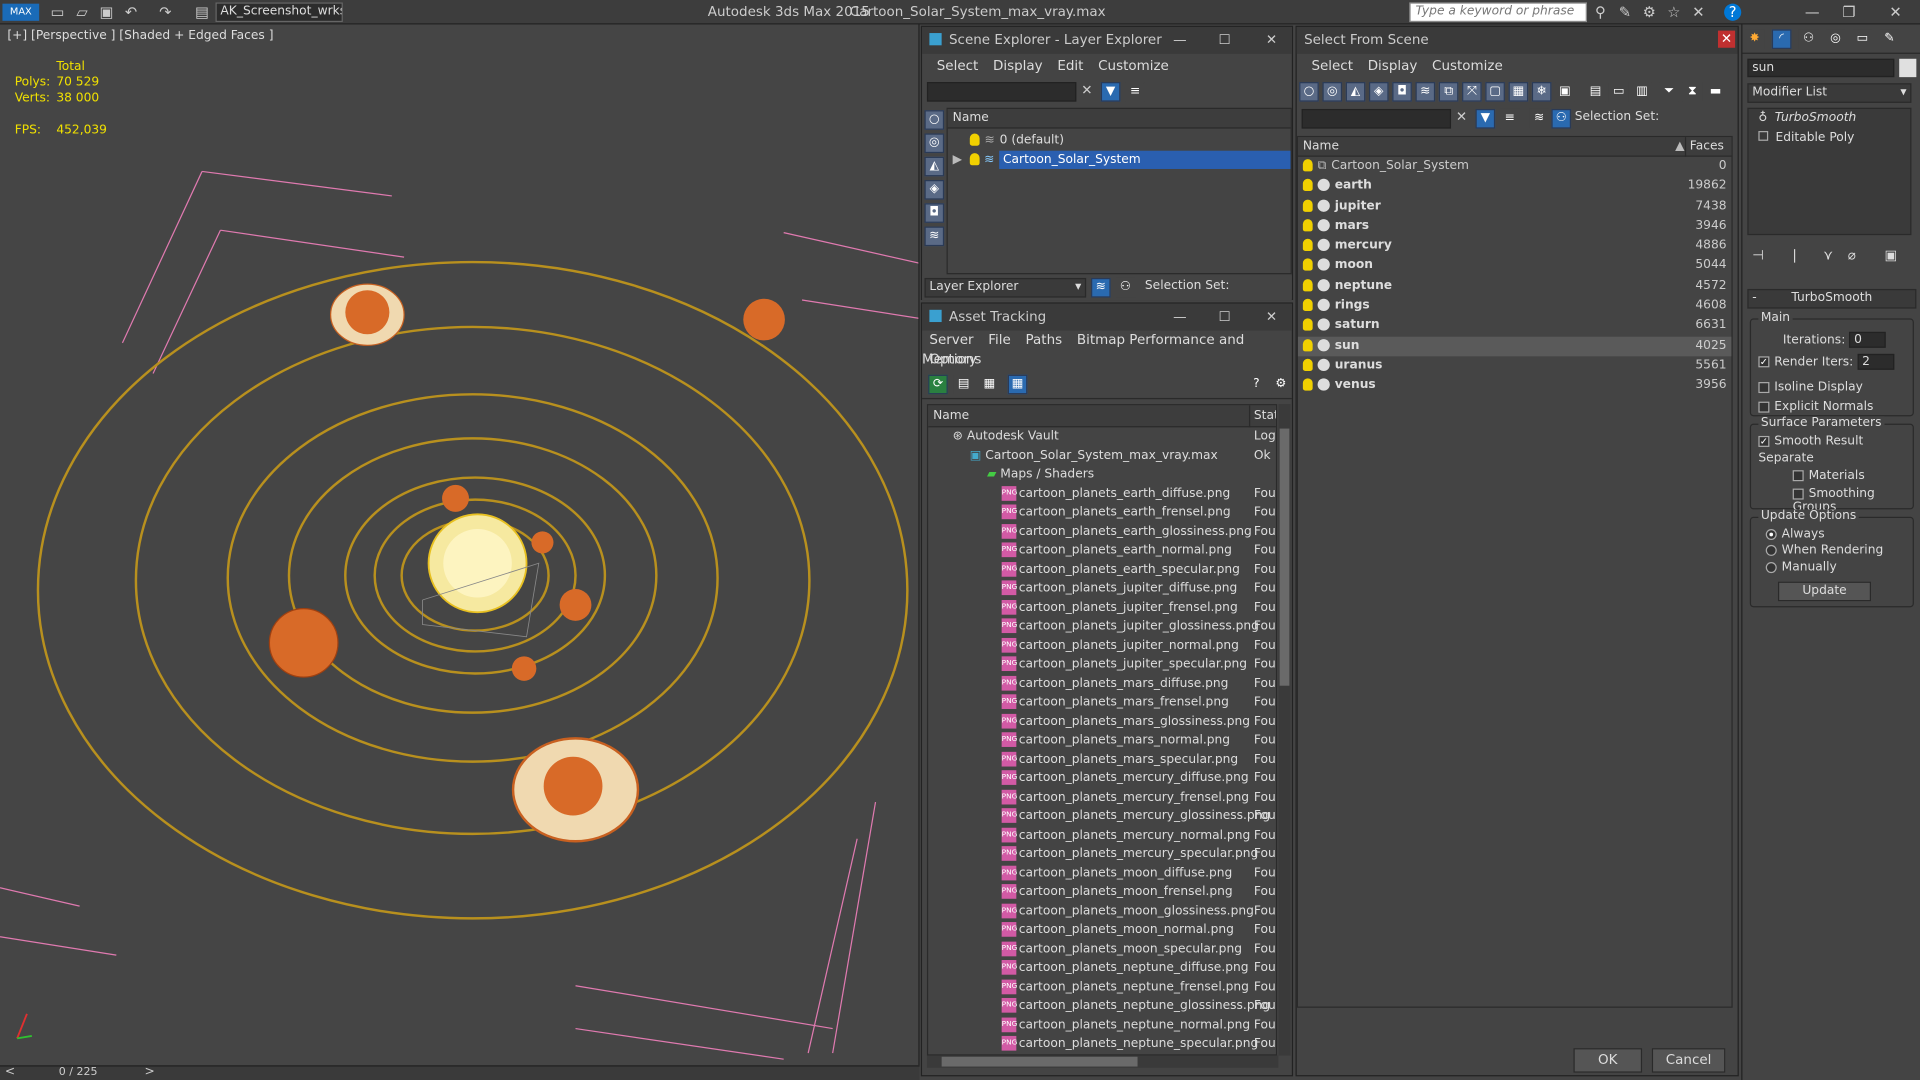  I want to click on scene-explorer-search-input, so click(1001, 92).